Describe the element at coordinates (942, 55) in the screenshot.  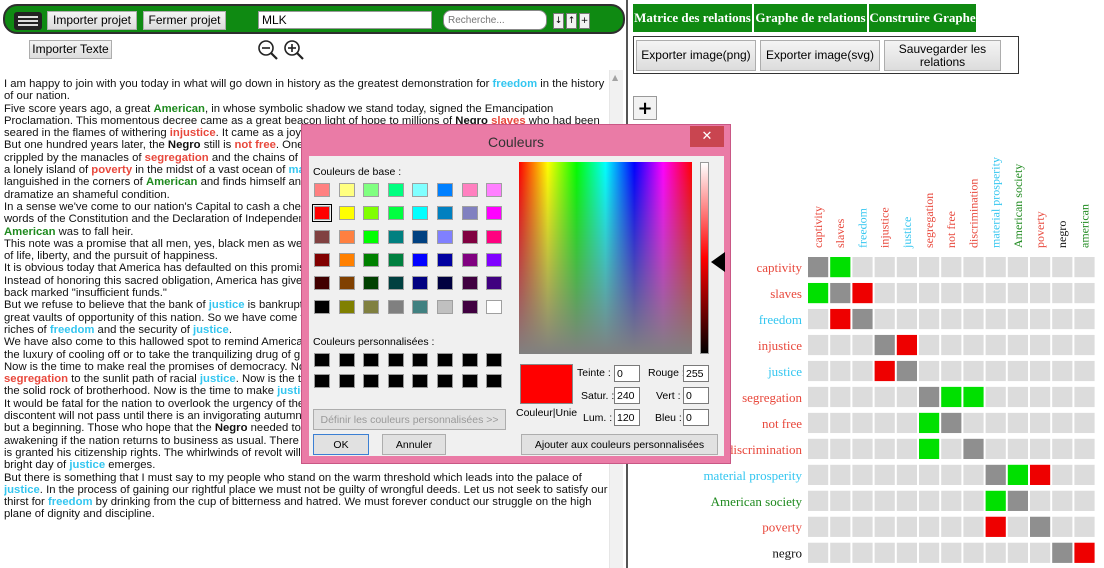
I see `save-relations-button: Sauvegarder les relations` at that location.